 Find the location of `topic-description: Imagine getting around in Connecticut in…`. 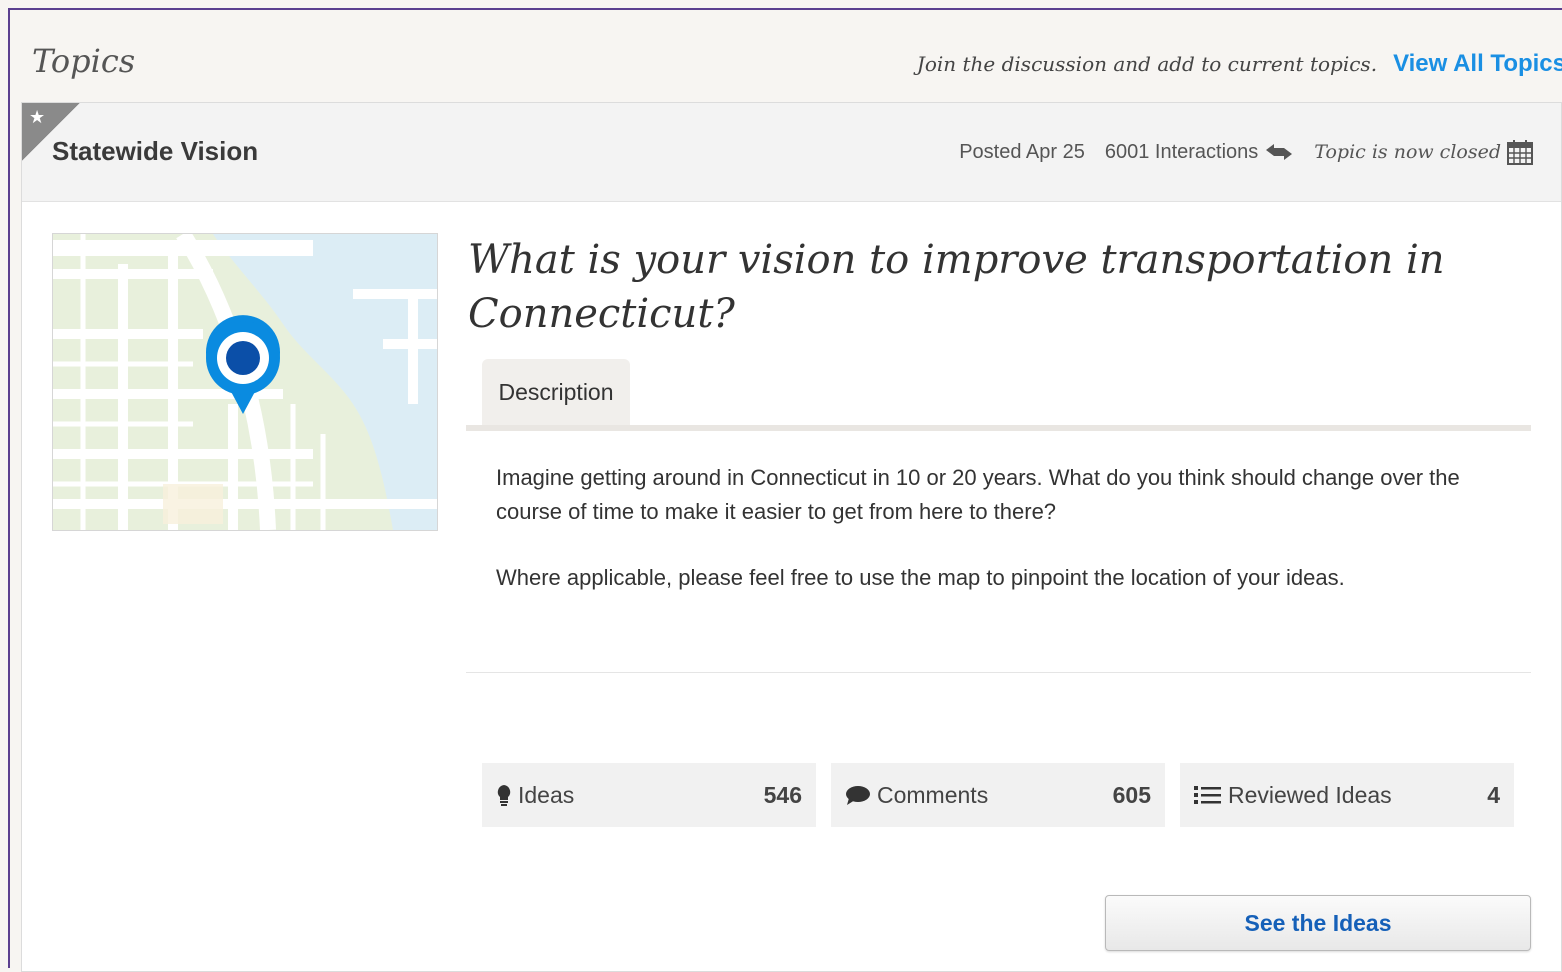

topic-description: Imagine getting around in Connecticut in… is located at coordinates (1006, 544).